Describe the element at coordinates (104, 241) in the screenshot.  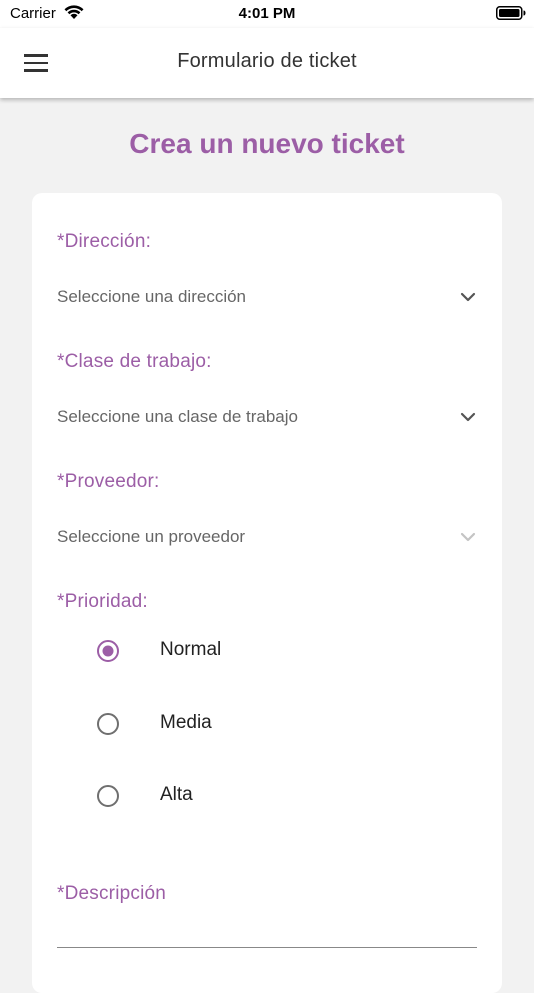
I see `direccion-label: *Dirección:` at that location.